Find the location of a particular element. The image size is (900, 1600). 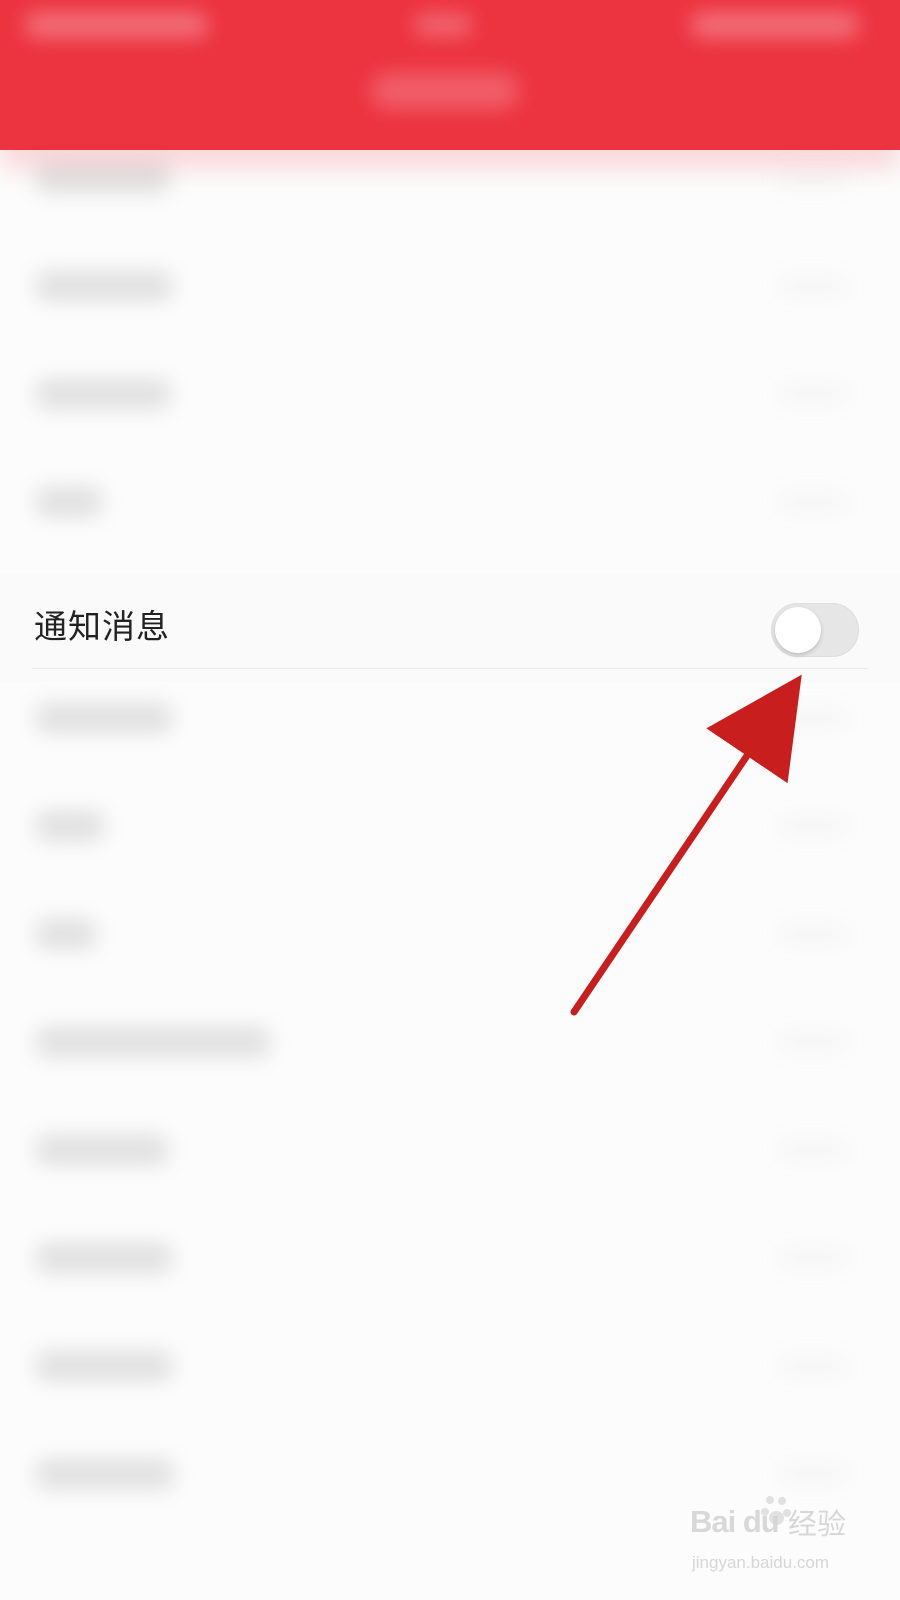

blurred-page-title is located at coordinates (445, 91).